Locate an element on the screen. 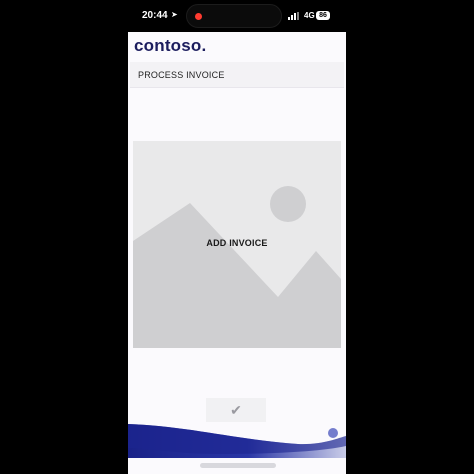 The image size is (474, 474). status-bar: 20:44 ➤ 4G 86 is located at coordinates (237, 16).